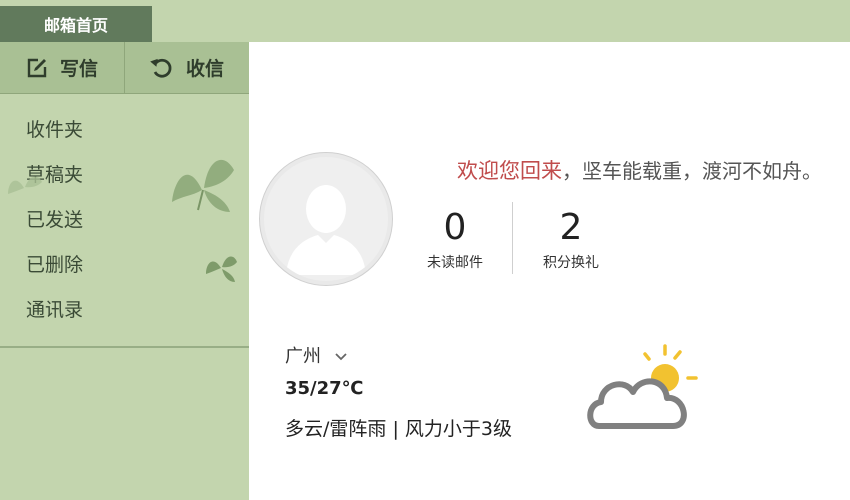 The image size is (850, 500). I want to click on unread-mail-stat: 0 未读邮件, so click(455, 238).